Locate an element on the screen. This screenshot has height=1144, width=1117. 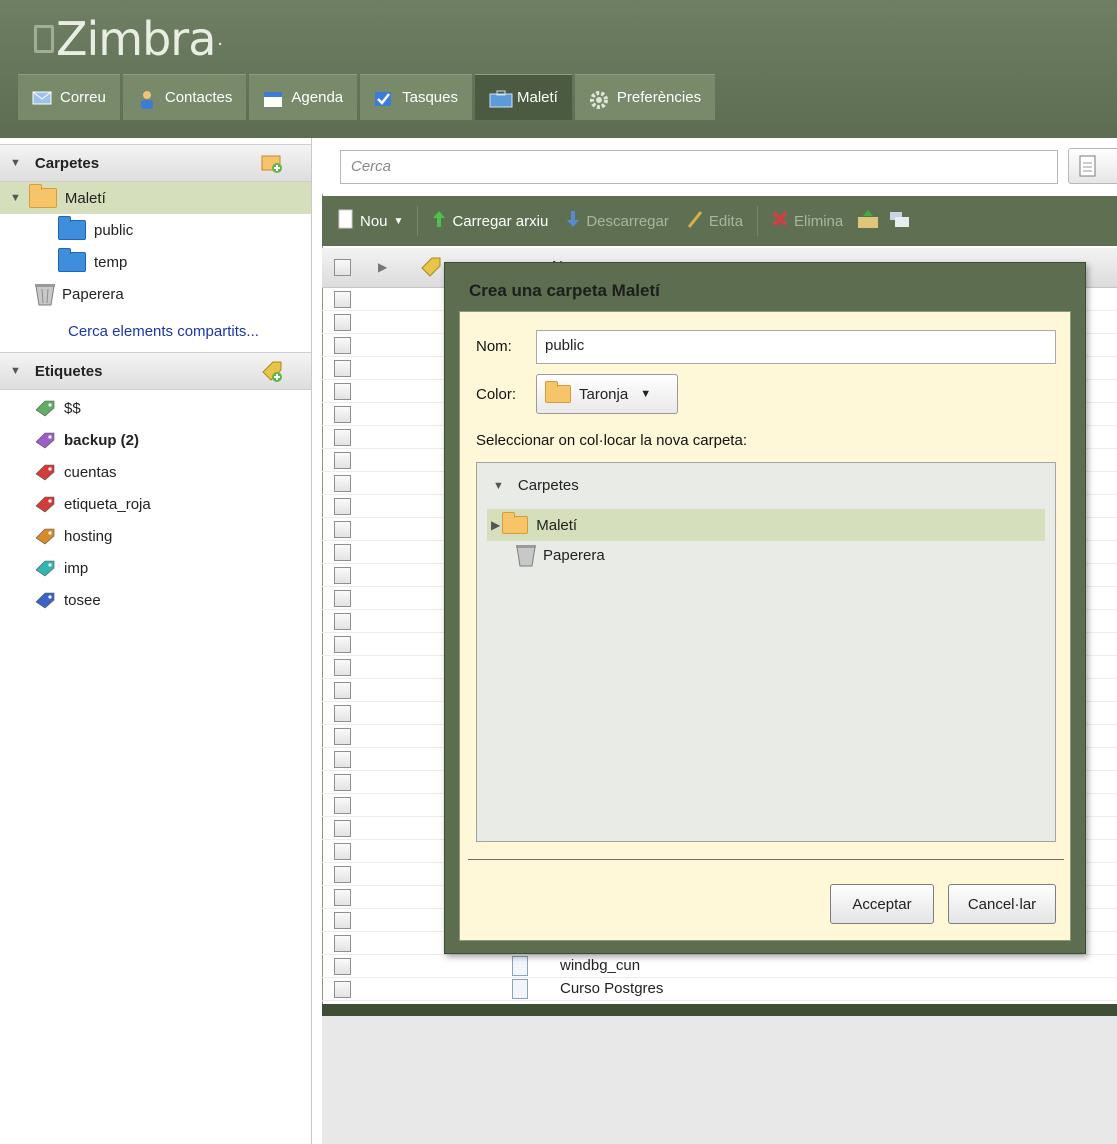
search-input: Cerca is located at coordinates (699, 167).